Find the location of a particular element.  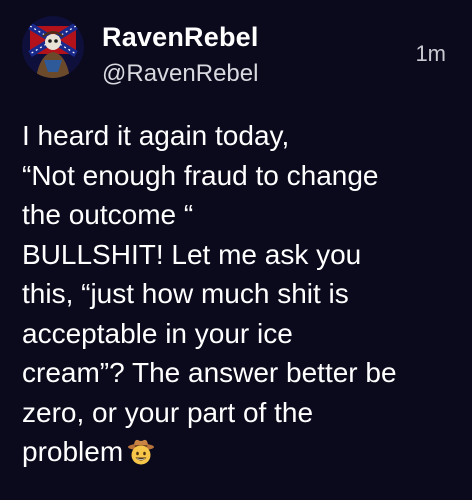

post-body-line: this, “just how much shit is is located at coordinates (185, 293).